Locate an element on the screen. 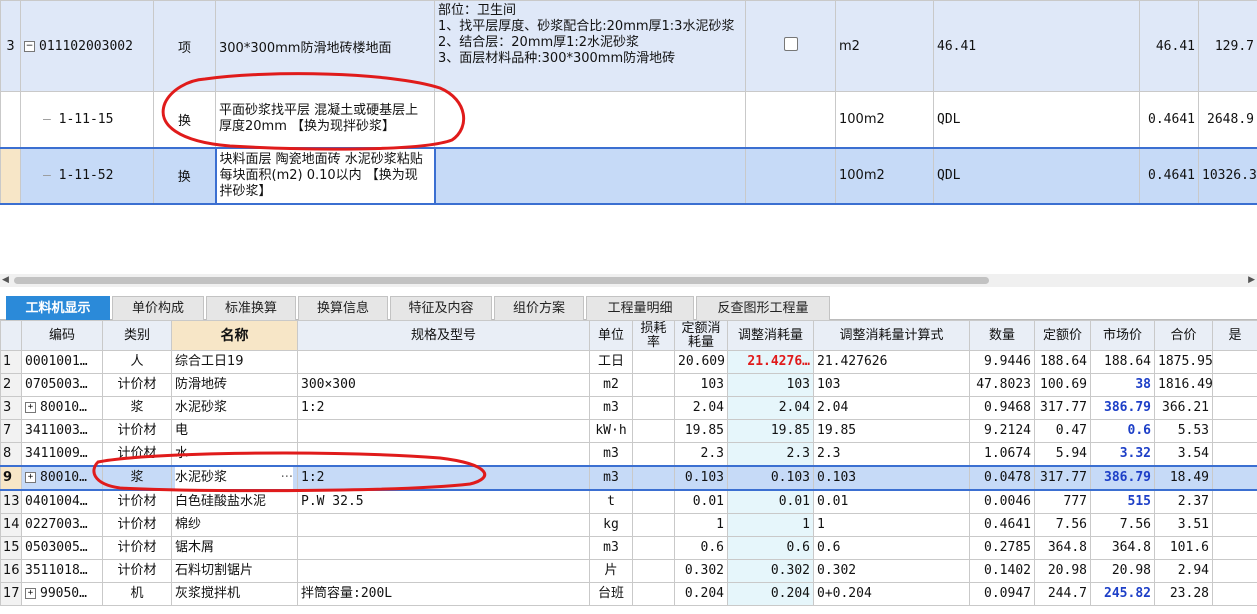 This screenshot has height=614, width=1257. header-unit: 单位 is located at coordinates (611, 335).